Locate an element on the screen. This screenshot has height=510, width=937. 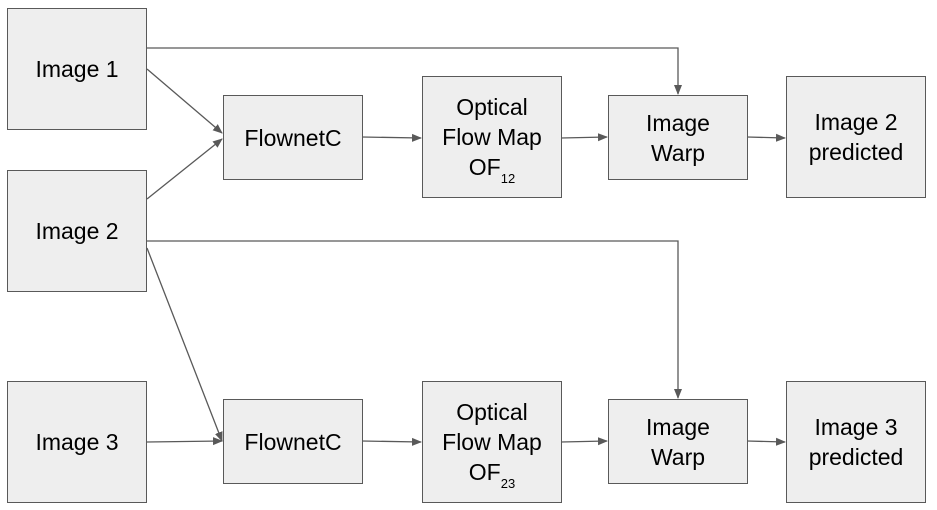
node-image3: Image 3 is located at coordinates (77, 442).